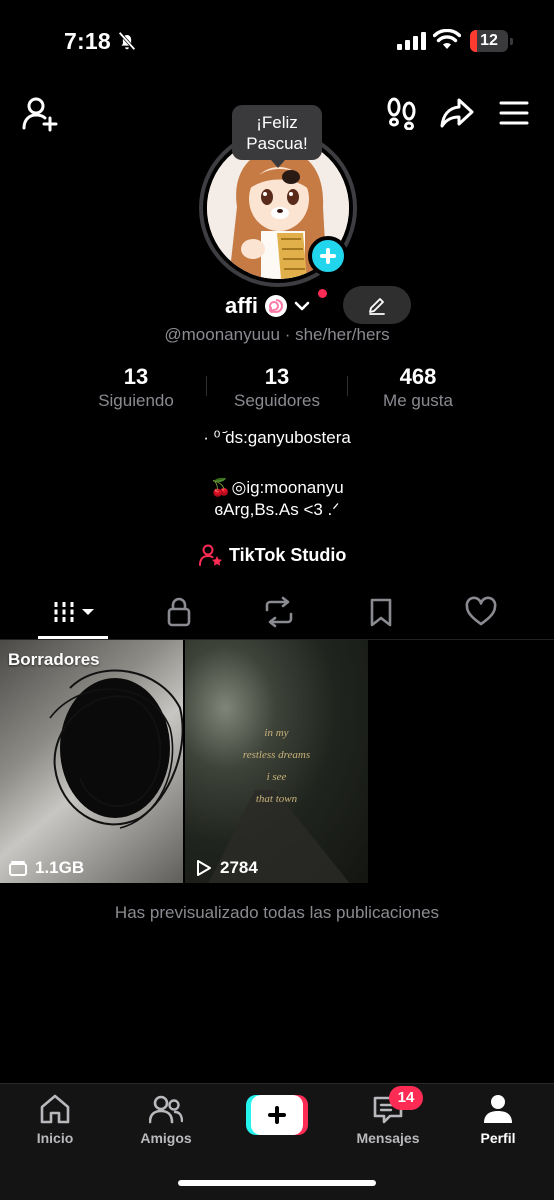 This screenshot has width=554, height=1200. I want to click on fishcake-icon, so click(276, 306).